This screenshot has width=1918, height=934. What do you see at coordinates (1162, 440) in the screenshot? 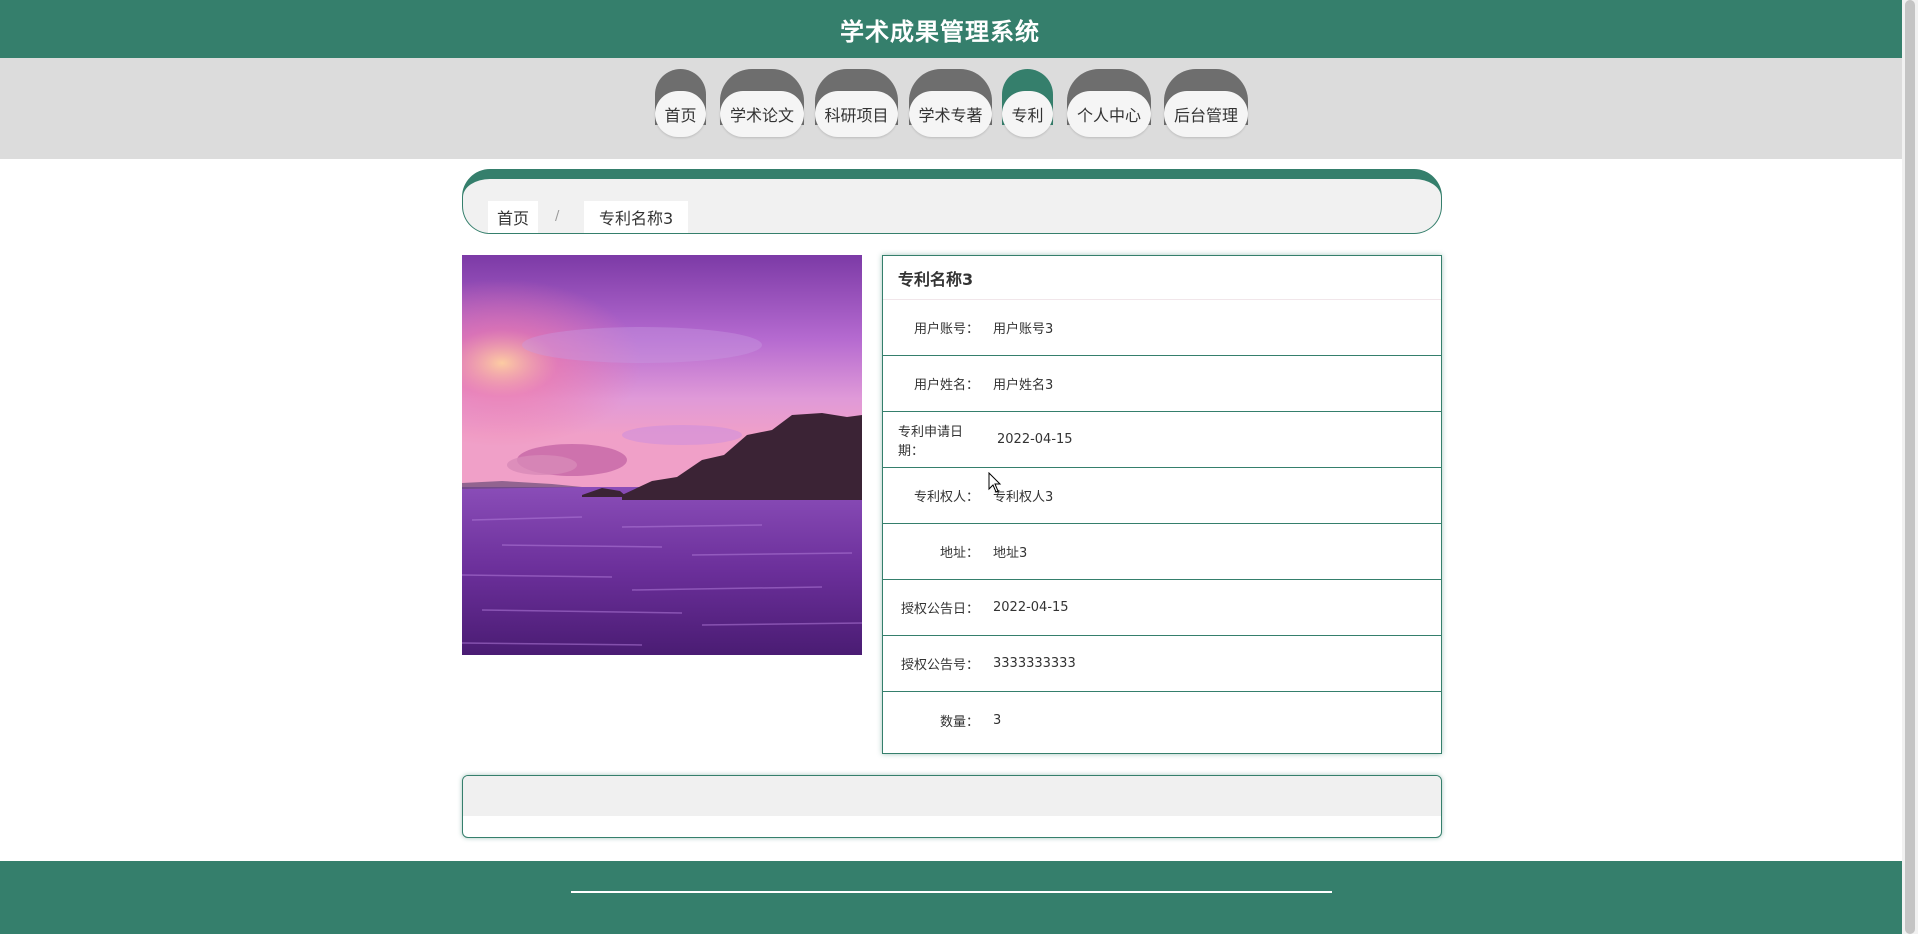
I see `detail-row-apply-date: 专利申请日期： 2022-04-15` at bounding box center [1162, 440].